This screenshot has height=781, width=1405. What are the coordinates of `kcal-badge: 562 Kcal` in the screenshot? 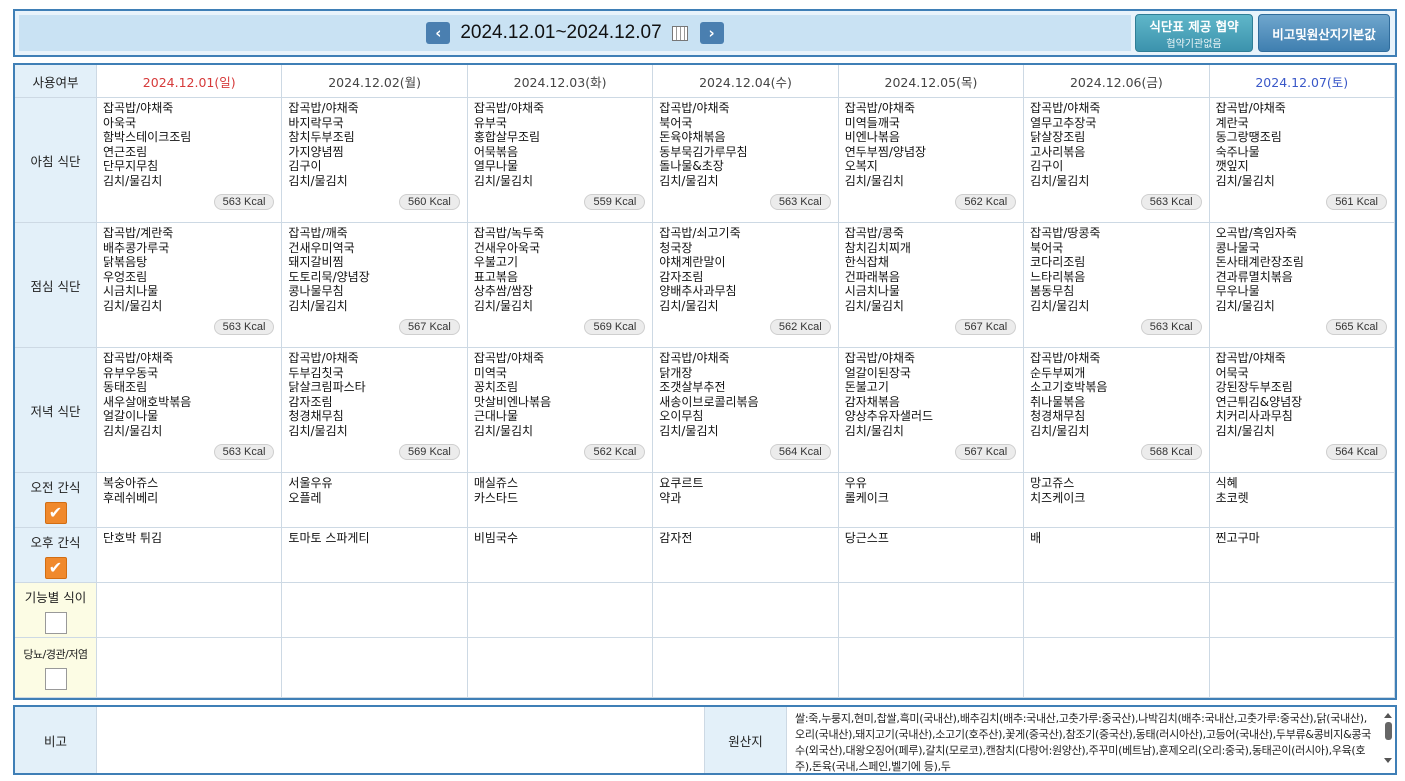 It's located at (800, 327).